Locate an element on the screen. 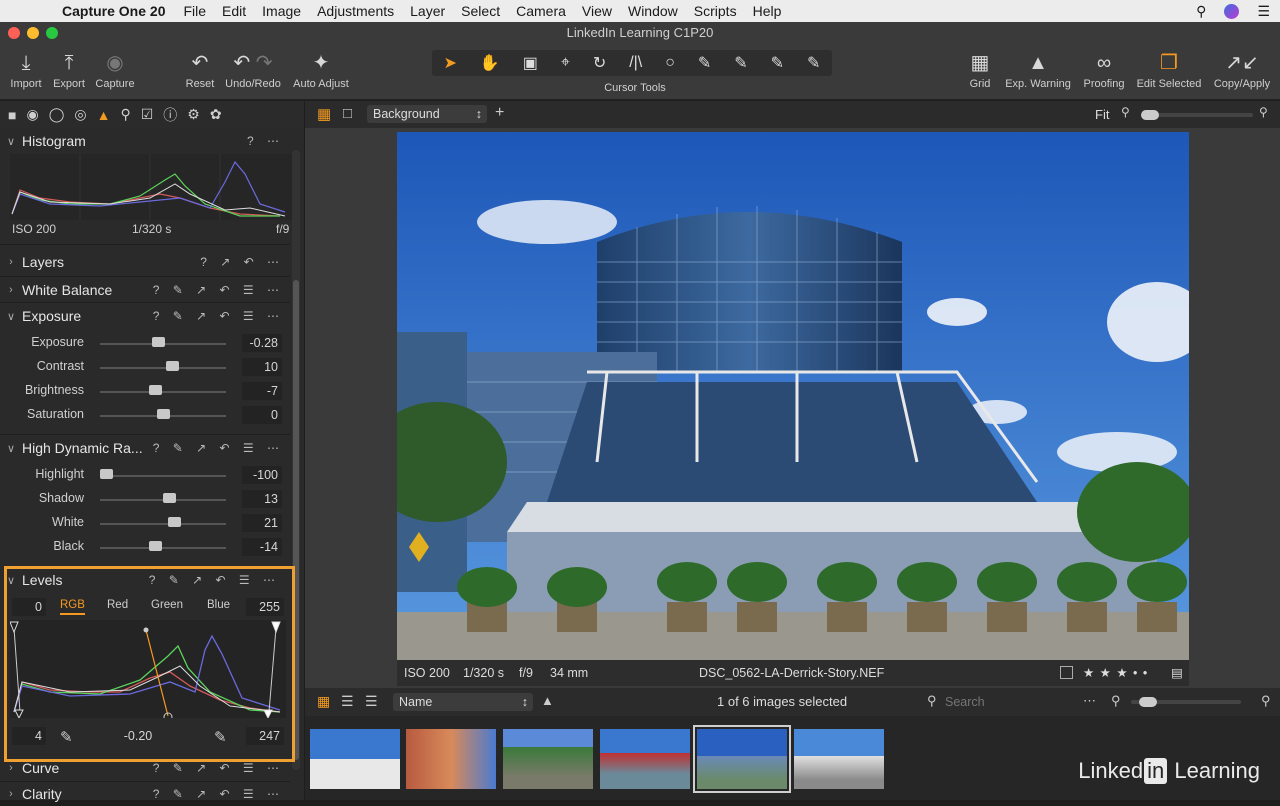 The image size is (1280, 806). capture-button: ◉ Capture is located at coordinates (115, 69).